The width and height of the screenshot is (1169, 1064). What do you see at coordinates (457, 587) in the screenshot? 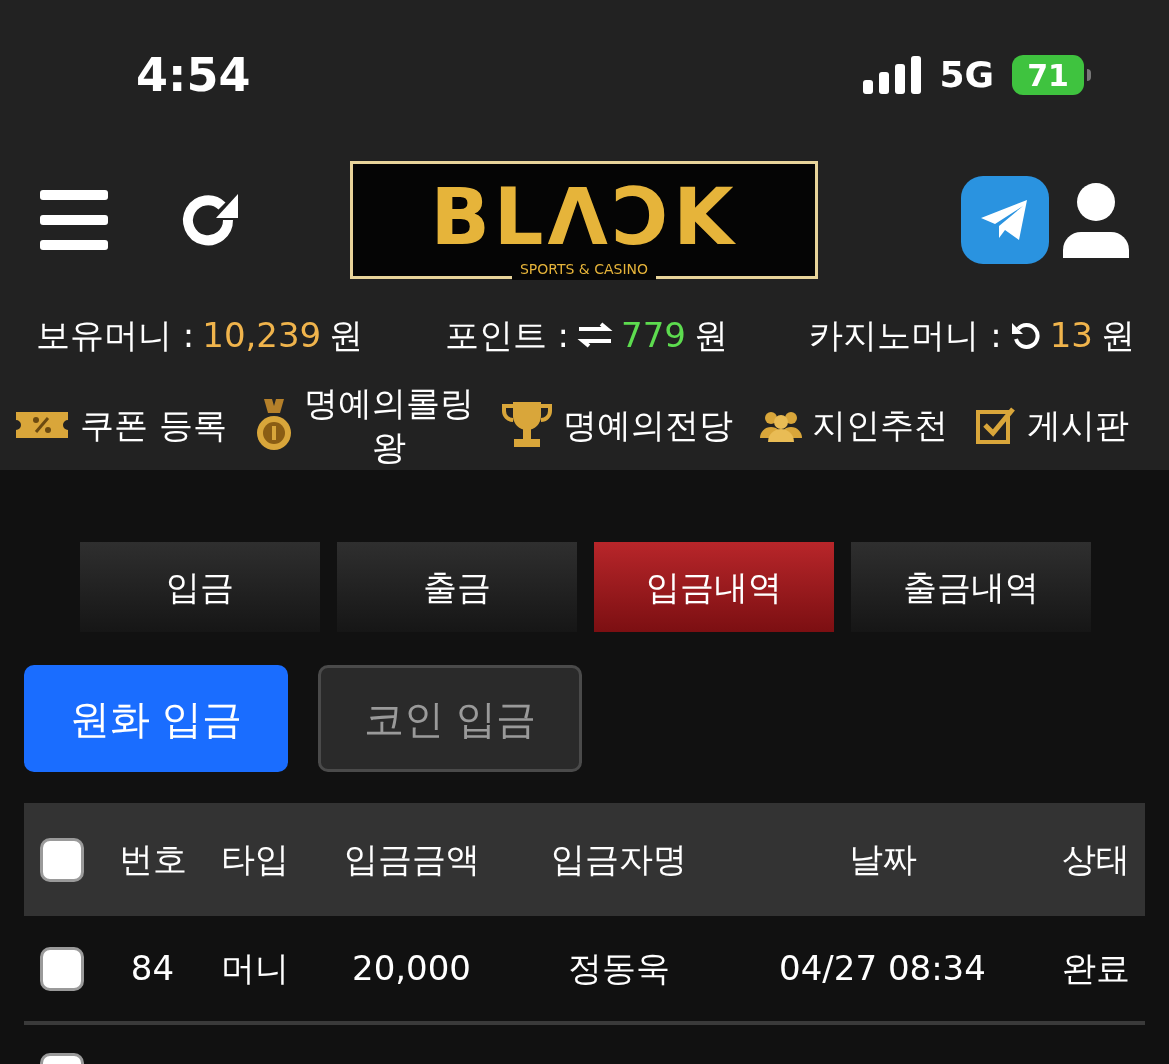
I see `tab: 출금` at bounding box center [457, 587].